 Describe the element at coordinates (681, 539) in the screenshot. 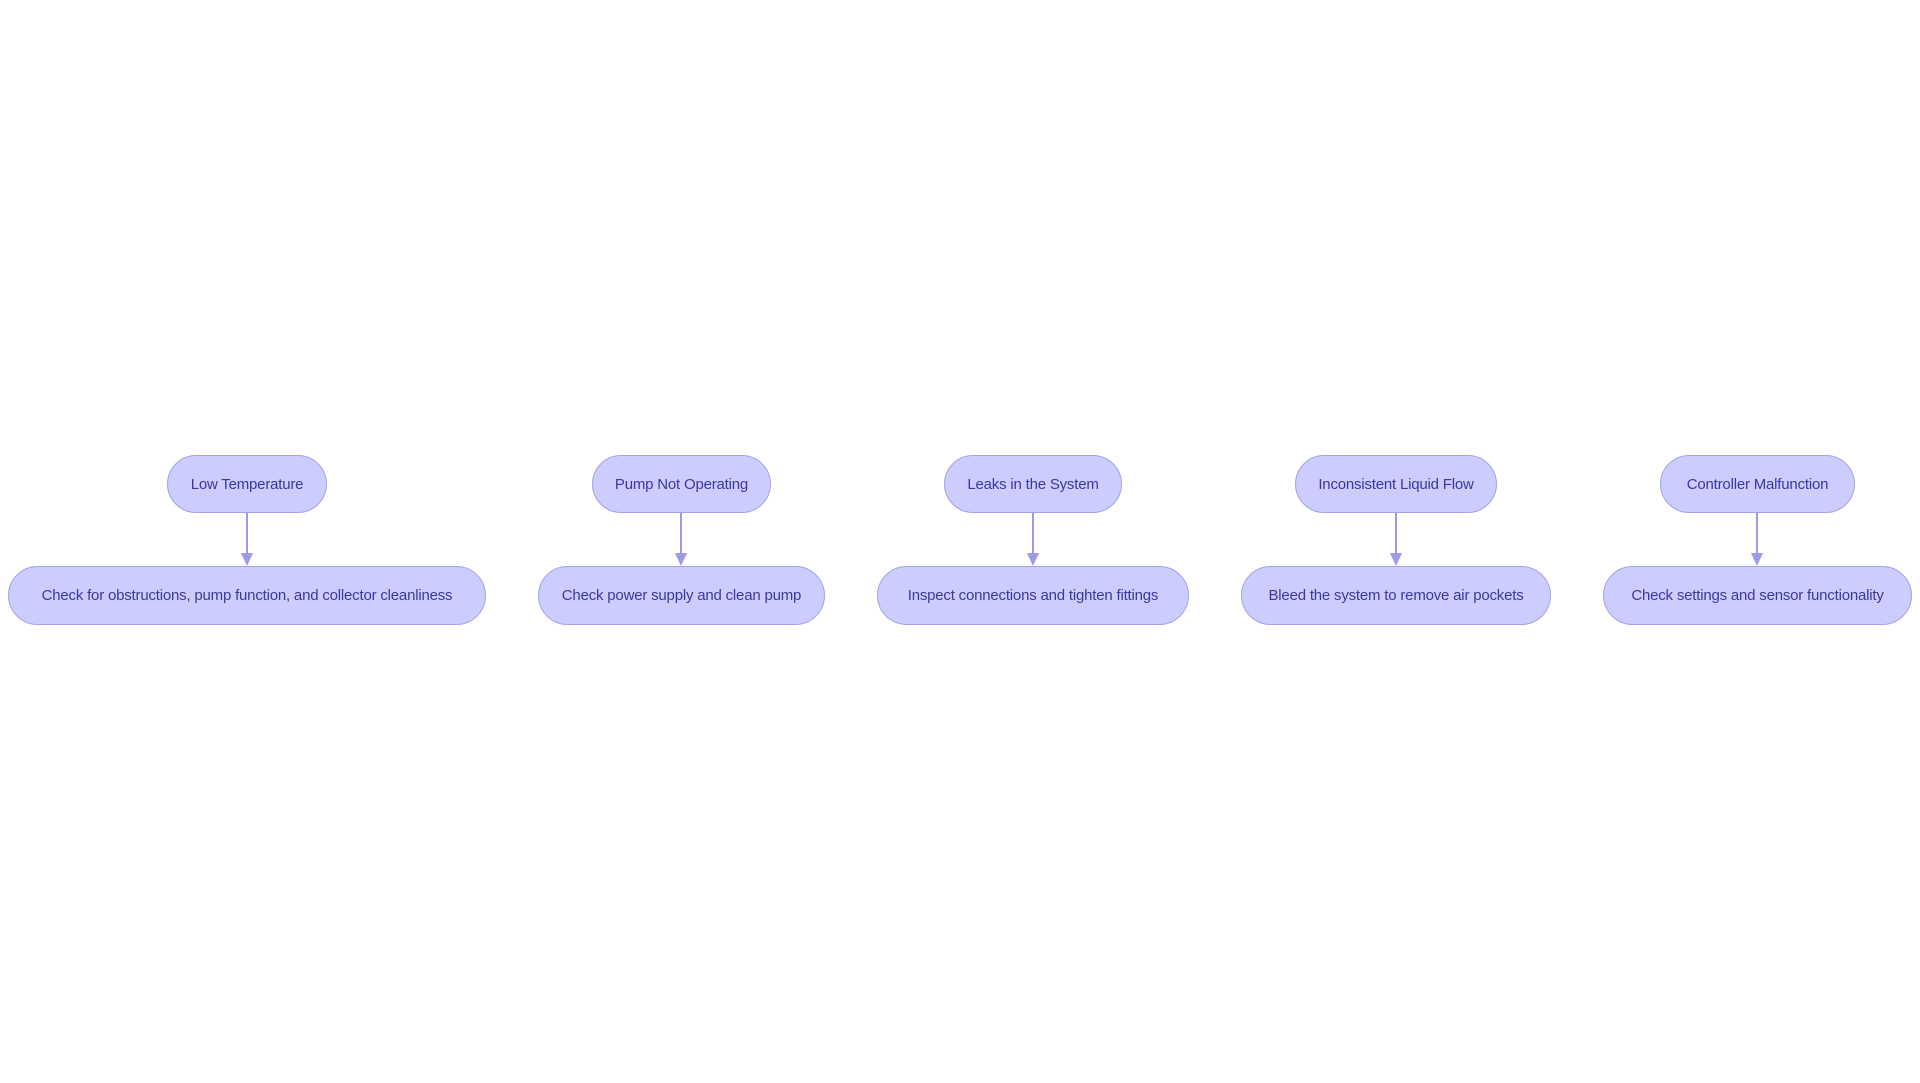

I see `edge-p2-s2` at that location.